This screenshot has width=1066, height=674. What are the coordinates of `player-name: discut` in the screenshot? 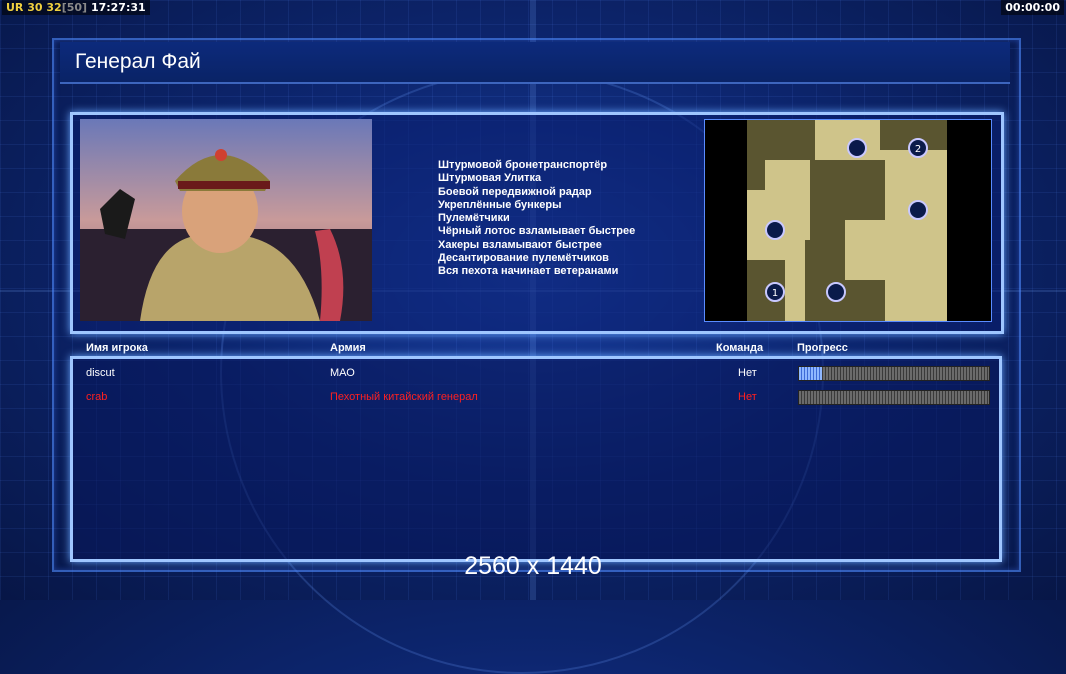 It's located at (100, 373).